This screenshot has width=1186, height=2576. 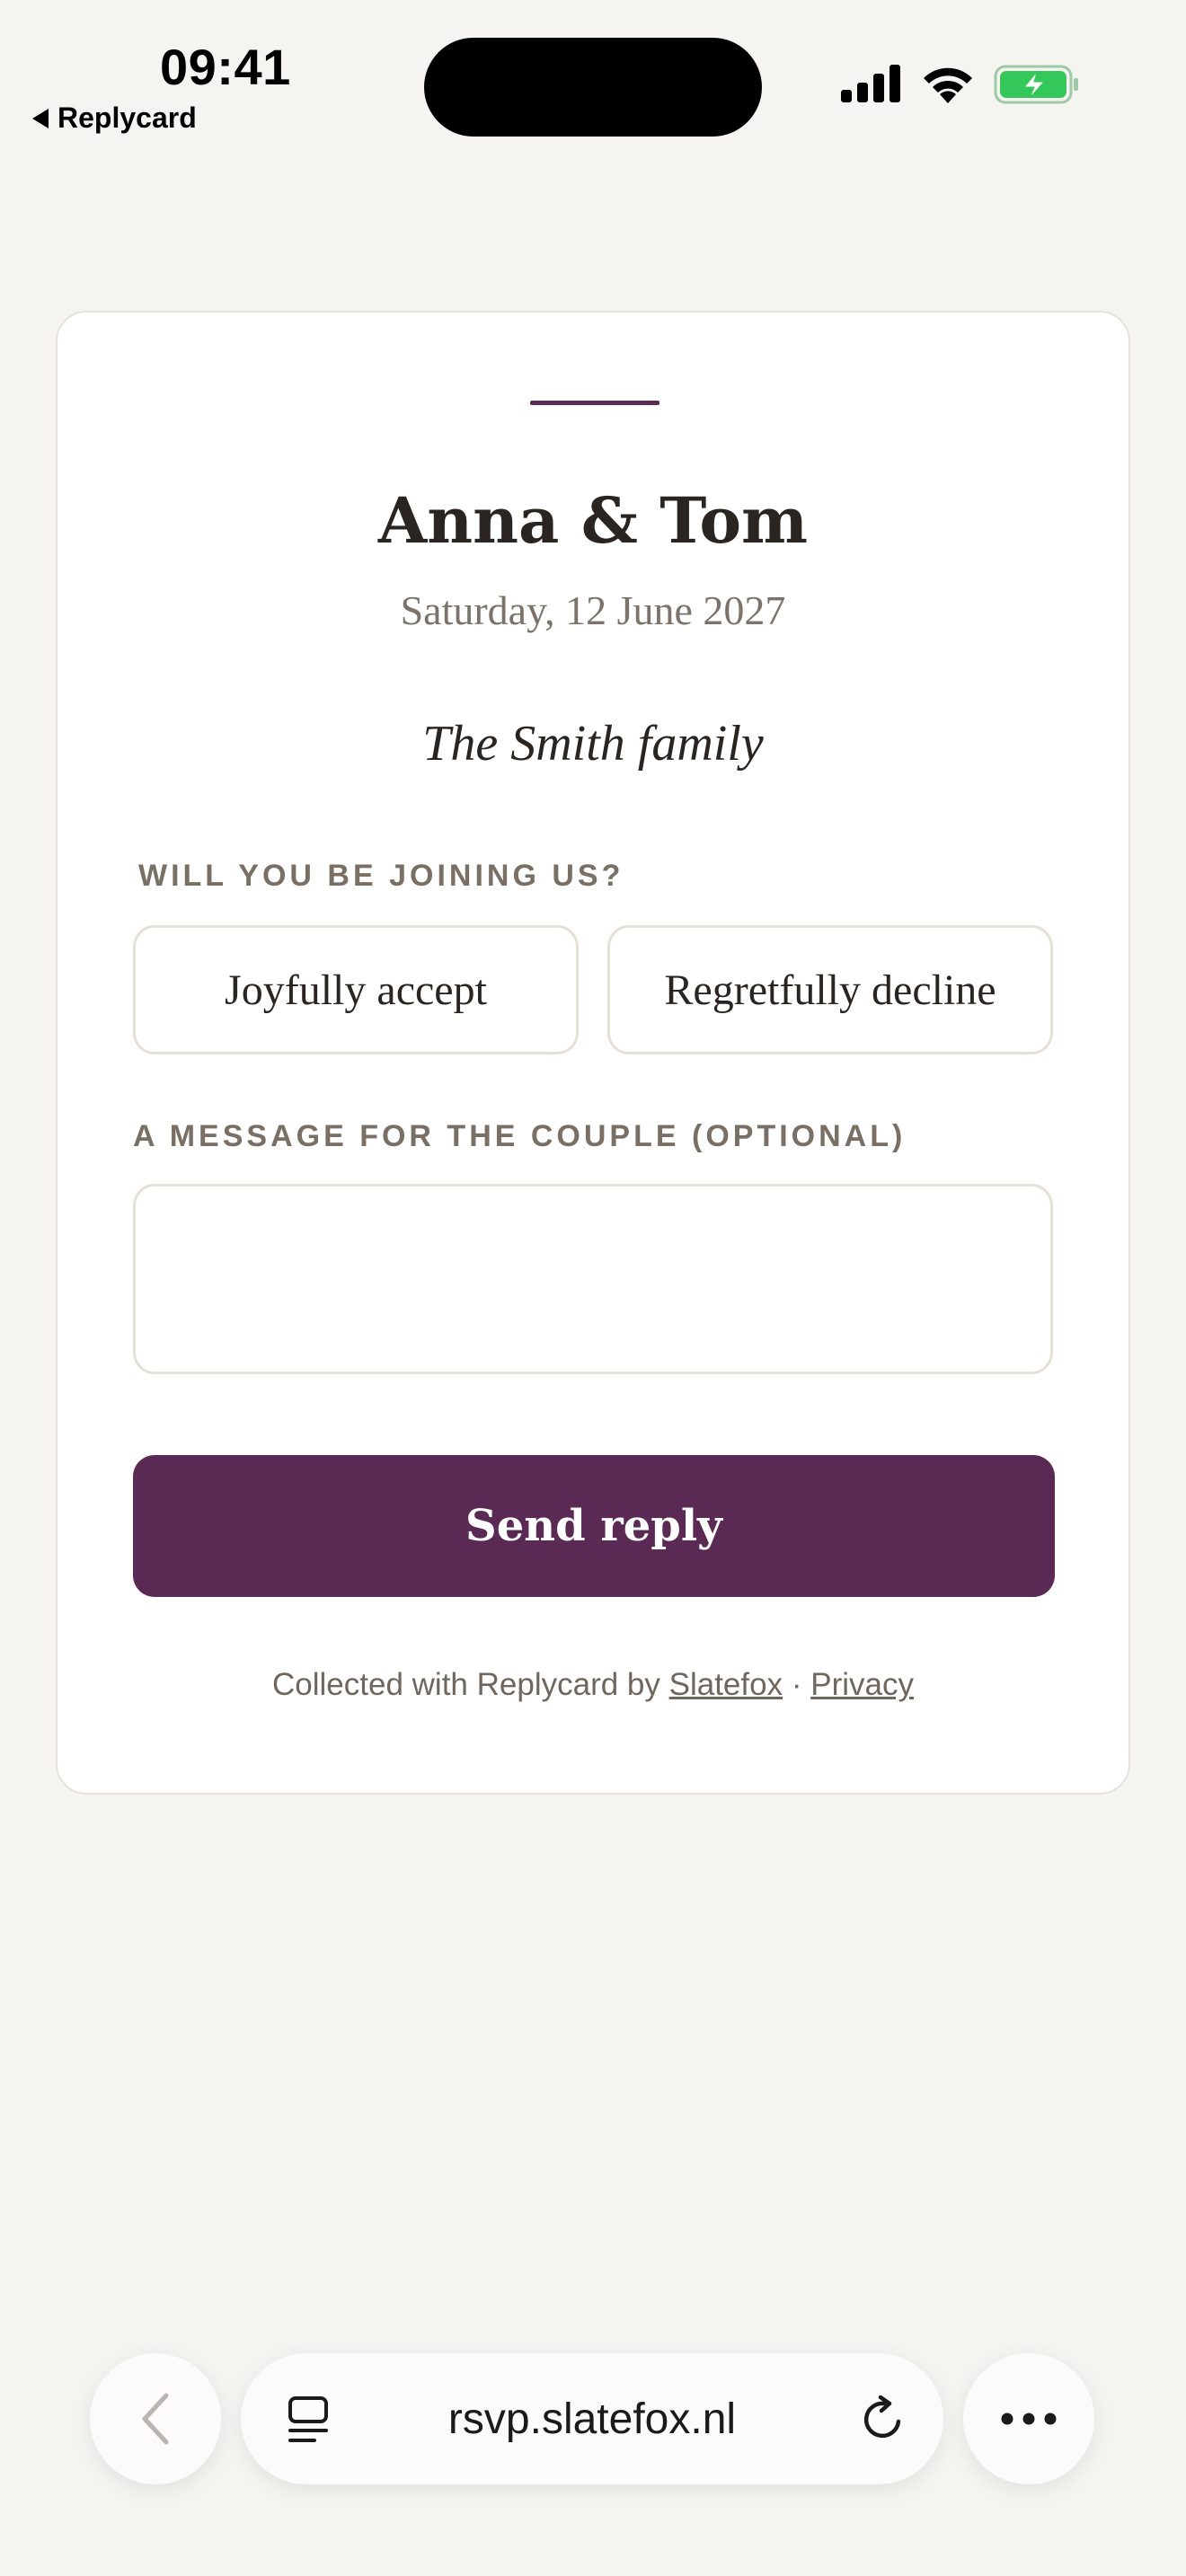 What do you see at coordinates (466, 1684) in the screenshot?
I see `footer-text: Collected with Replycard by` at bounding box center [466, 1684].